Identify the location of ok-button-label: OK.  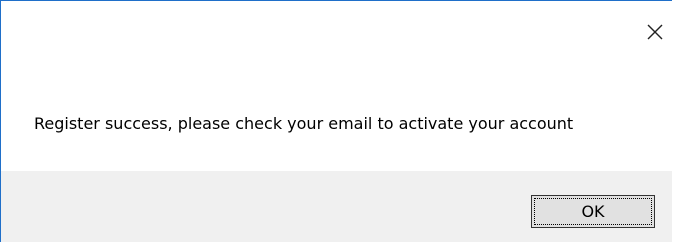
(593, 211).